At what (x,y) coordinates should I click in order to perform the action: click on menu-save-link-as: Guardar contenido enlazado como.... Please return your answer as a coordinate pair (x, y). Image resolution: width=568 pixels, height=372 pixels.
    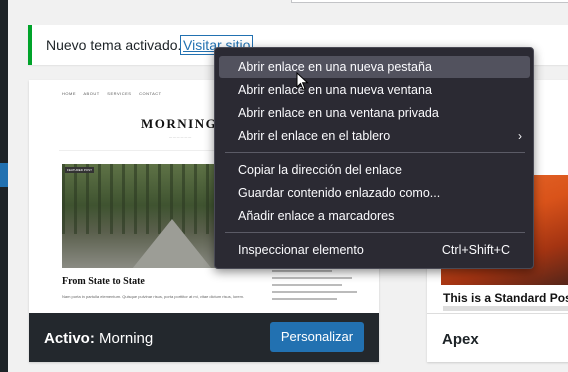
    Looking at the image, I should click on (374, 193).